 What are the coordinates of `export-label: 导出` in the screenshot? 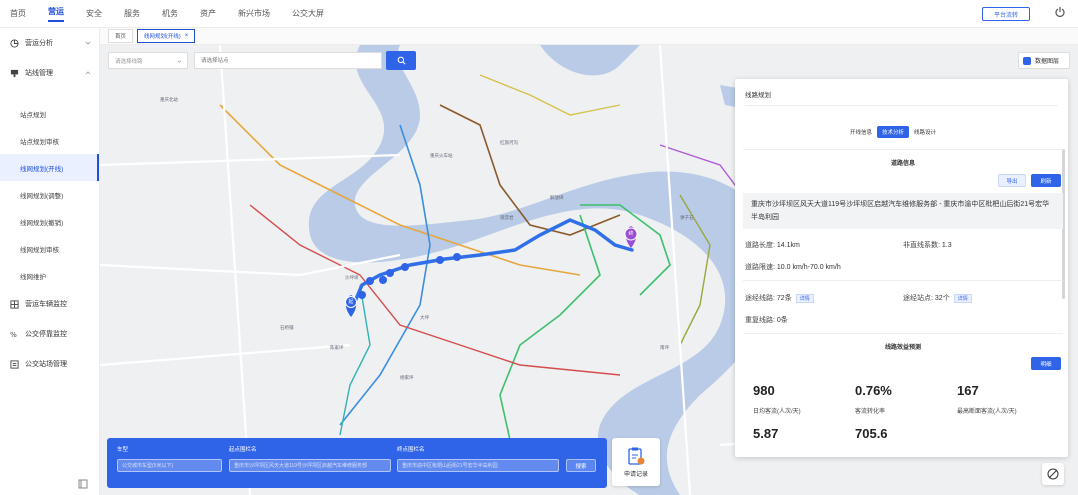 It's located at (1012, 181).